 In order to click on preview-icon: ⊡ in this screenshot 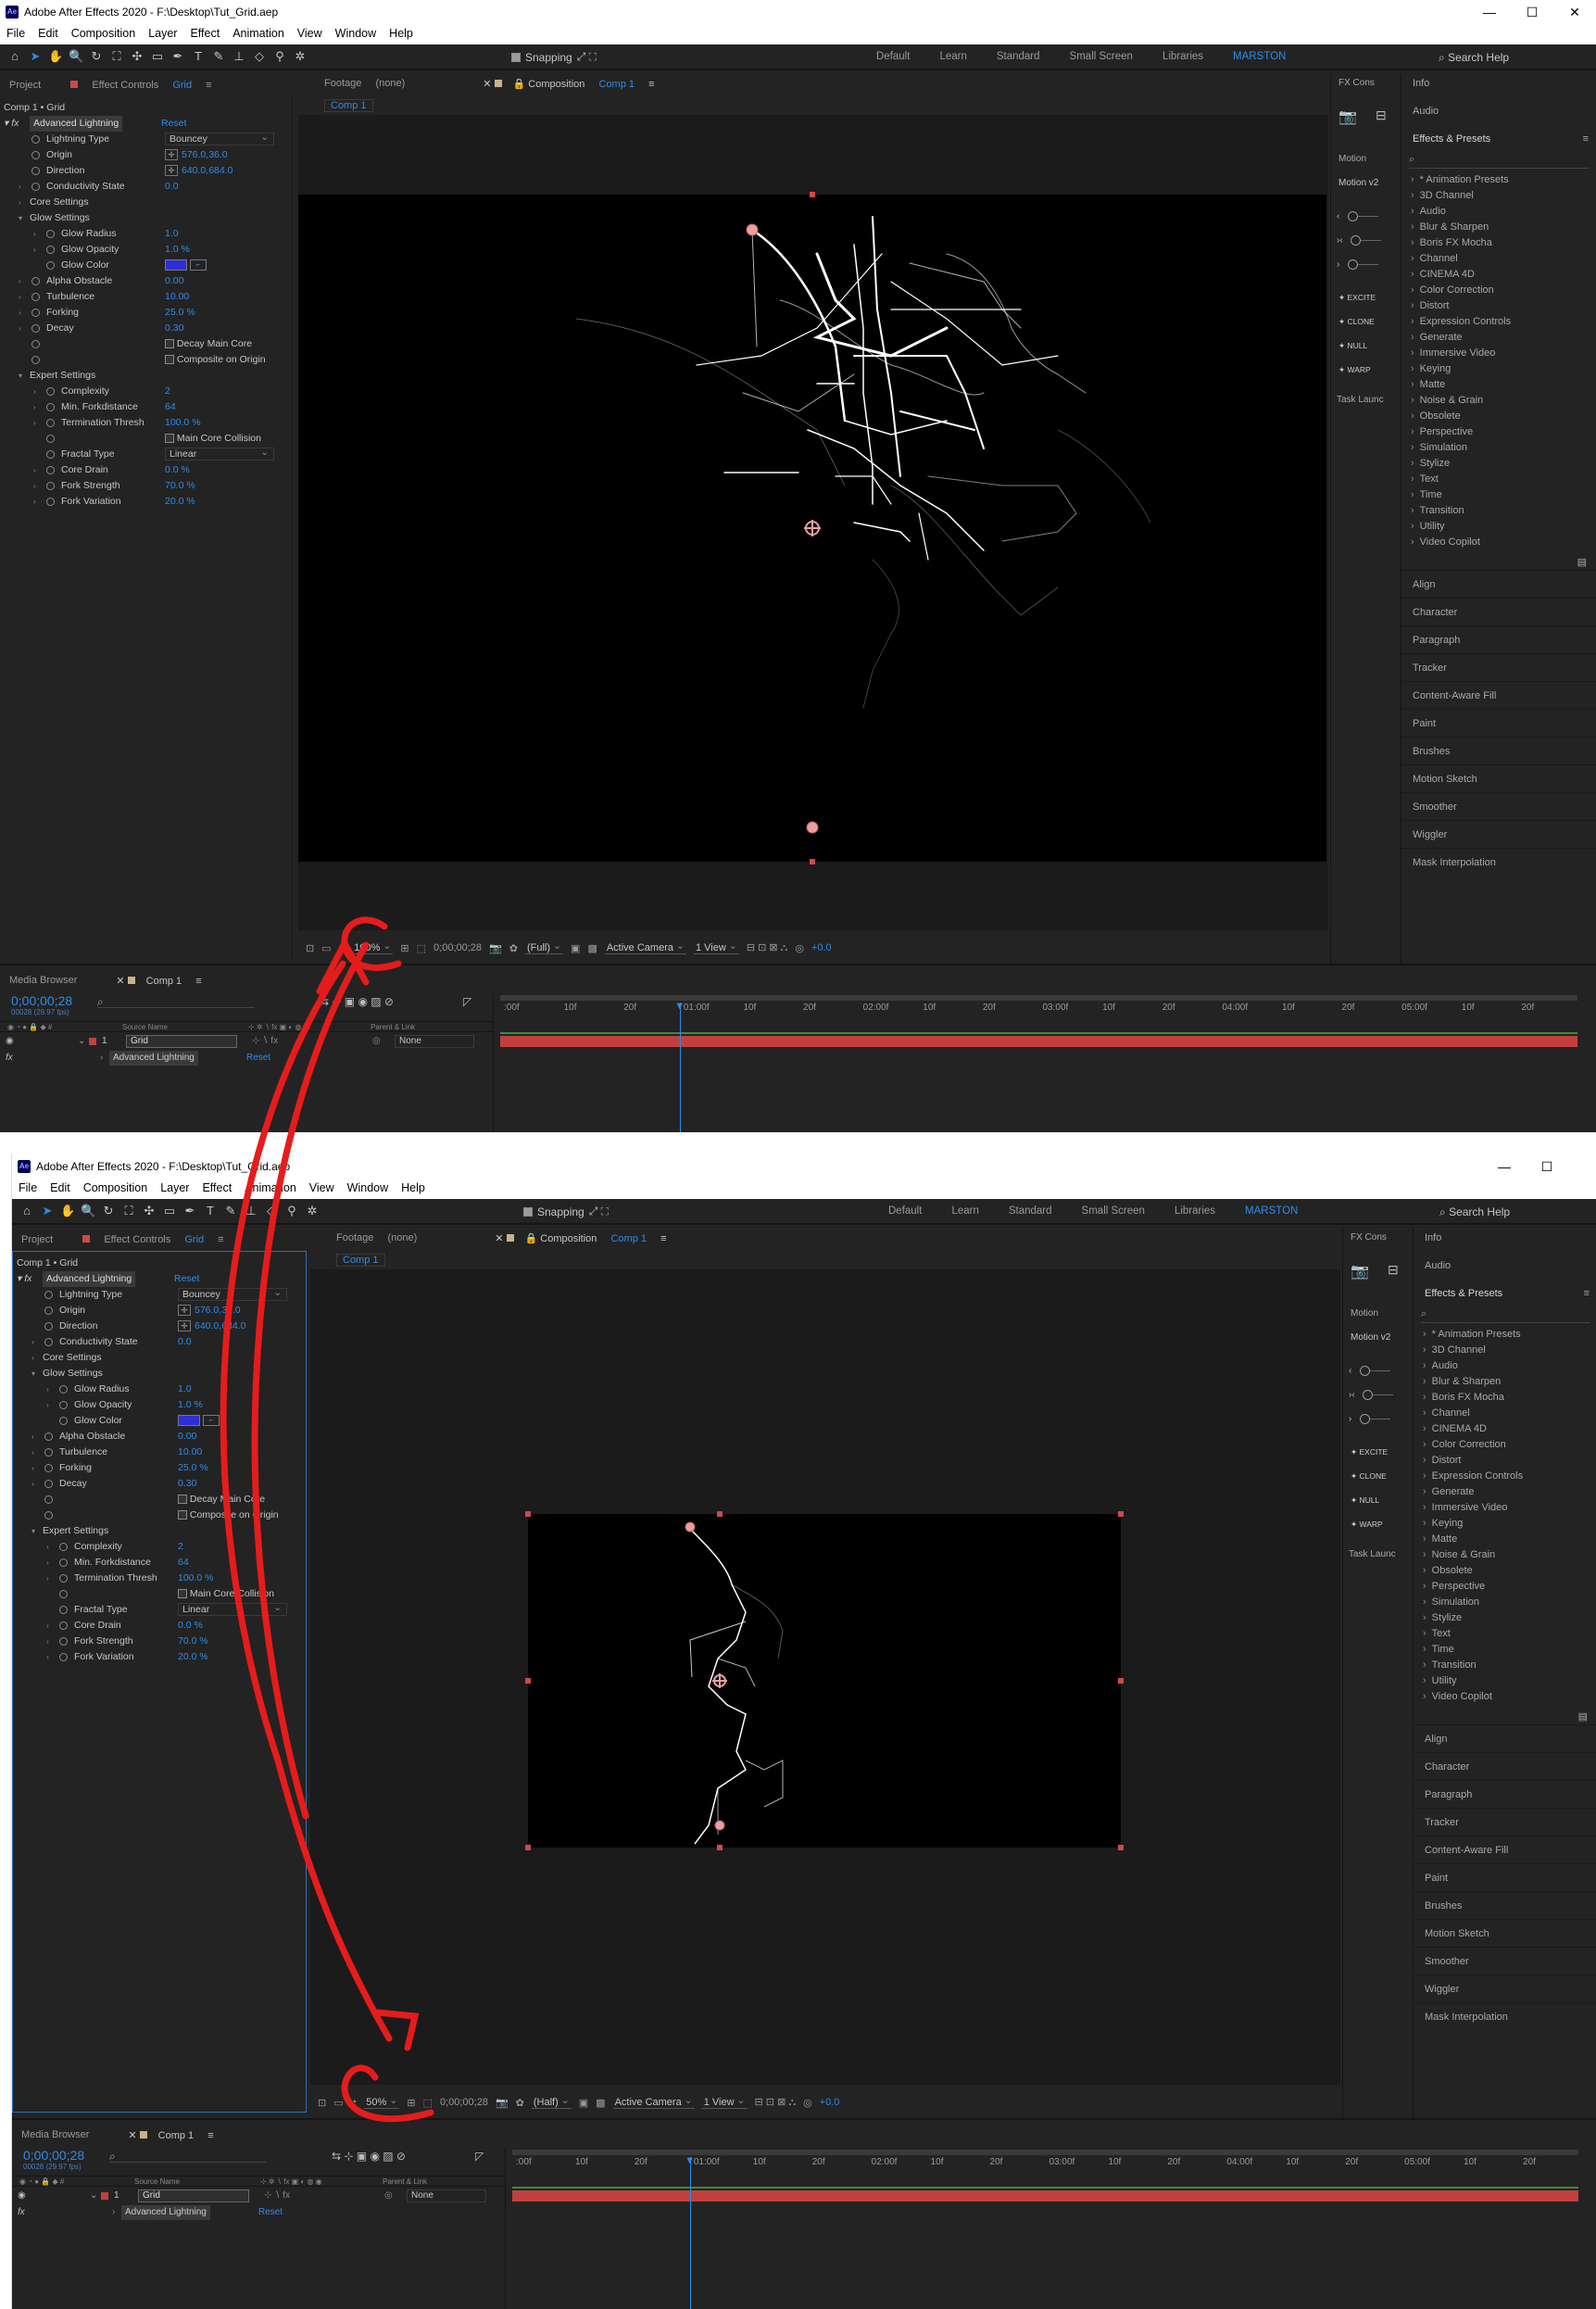, I will do `click(322, 2103)`.